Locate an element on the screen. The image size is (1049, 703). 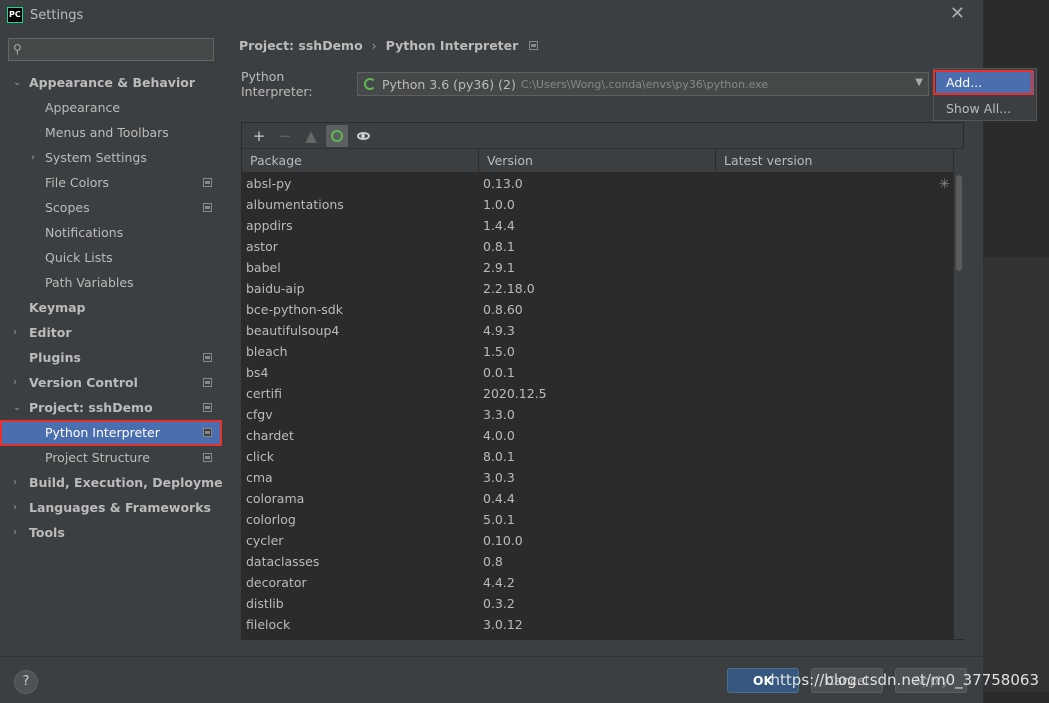
sidebar-item-label: Build, Execution, Deployment is located at coordinates (133, 482).